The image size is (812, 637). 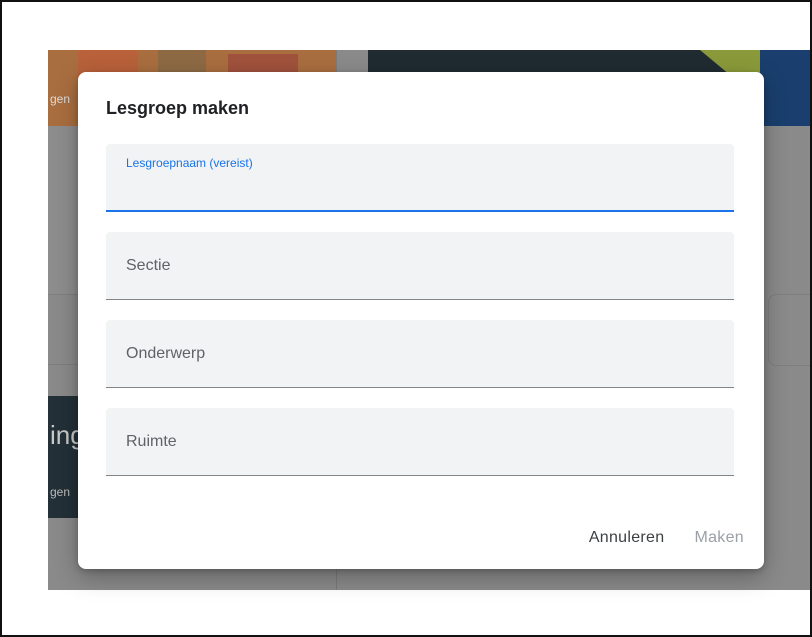 What do you see at coordinates (420, 442) in the screenshot?
I see `room-field: Ruimte` at bounding box center [420, 442].